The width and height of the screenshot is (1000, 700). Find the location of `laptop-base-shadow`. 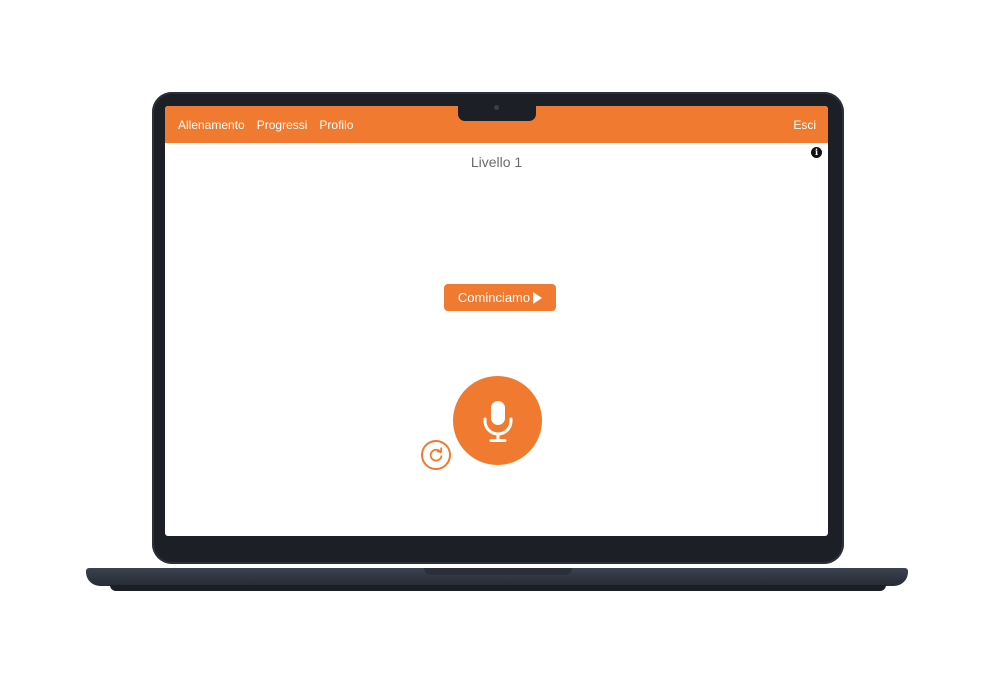

laptop-base-shadow is located at coordinates (498, 588).